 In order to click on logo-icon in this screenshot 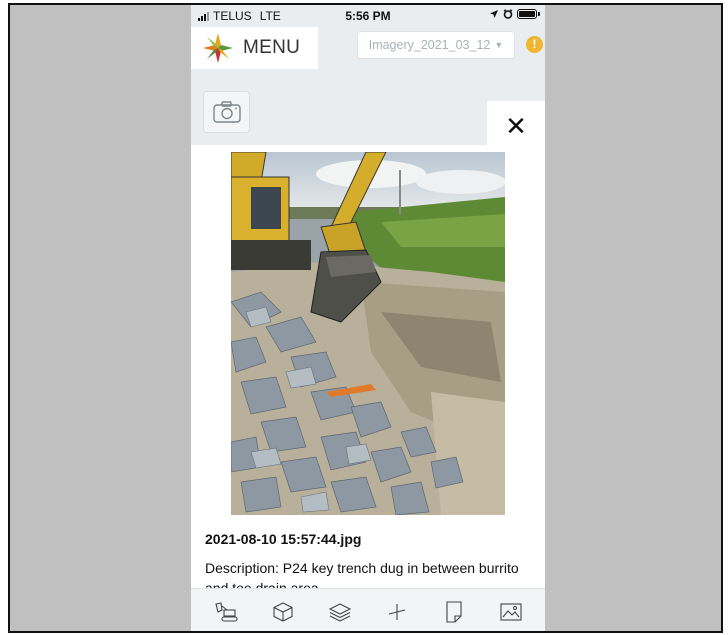, I will do `click(218, 48)`.